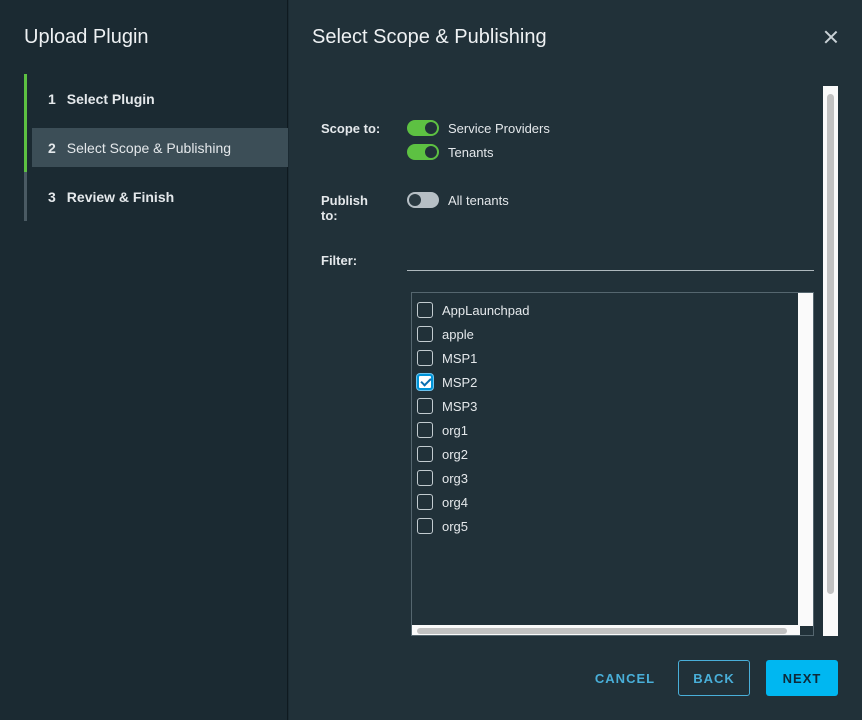 This screenshot has width=862, height=720. I want to click on toggle-service-providers: Service Providers, so click(478, 128).